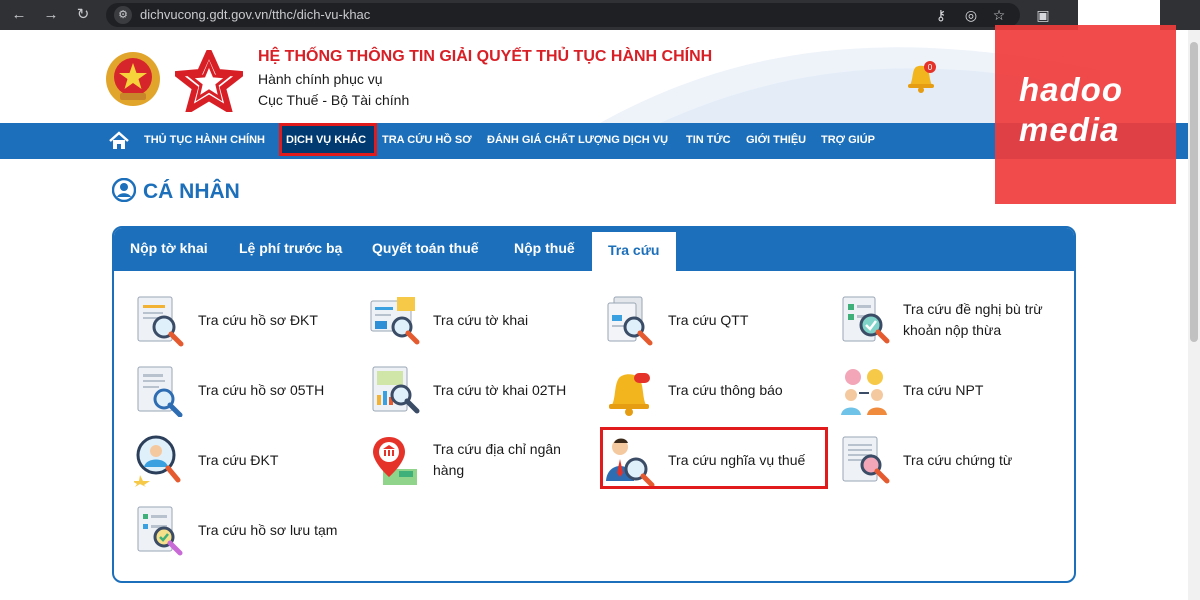  What do you see at coordinates (973, 319) in the screenshot?
I see `service-label: Tra cứu đề nghị bù trừ khoản nộp thừa` at bounding box center [973, 319].